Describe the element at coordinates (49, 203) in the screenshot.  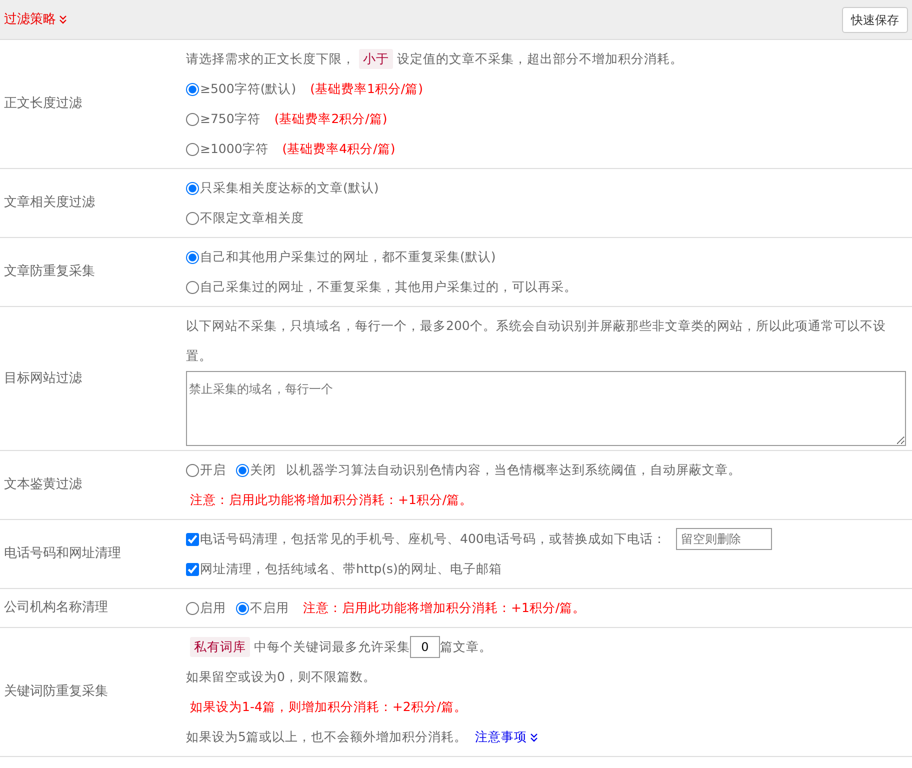
I see `row-label: 文章相关度过滤` at that location.